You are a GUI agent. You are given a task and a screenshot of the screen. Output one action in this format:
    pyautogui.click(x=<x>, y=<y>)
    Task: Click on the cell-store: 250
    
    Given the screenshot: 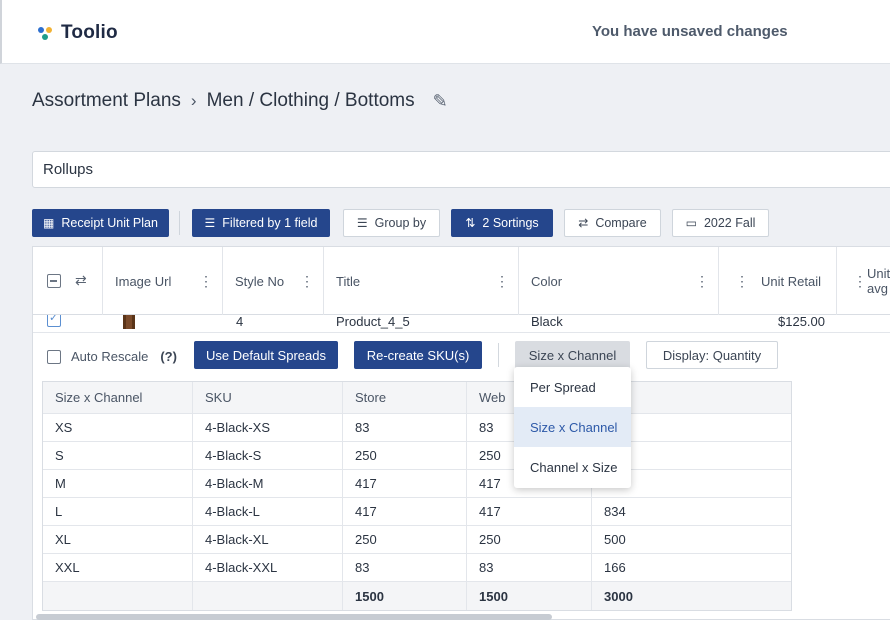 What is the action you would take?
    pyautogui.click(x=405, y=455)
    